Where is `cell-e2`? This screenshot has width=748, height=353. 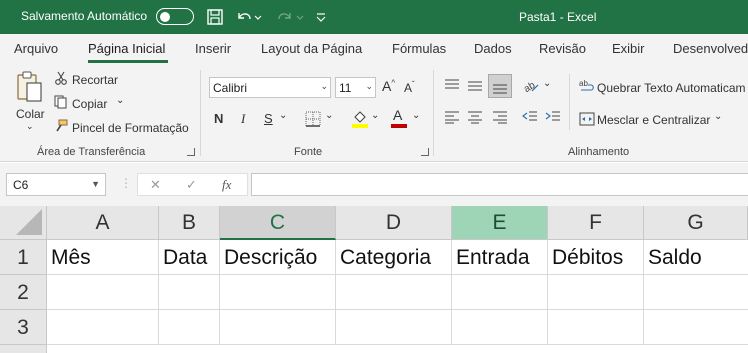
cell-e2 is located at coordinates (500, 292).